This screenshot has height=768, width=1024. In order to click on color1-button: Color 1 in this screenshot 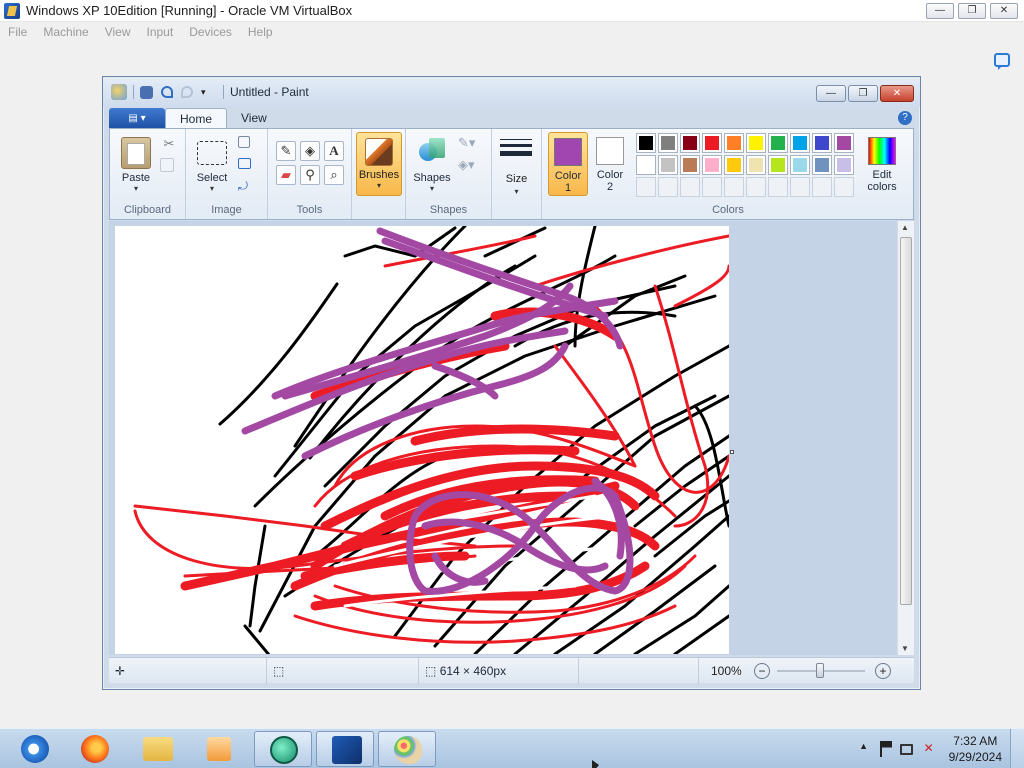, I will do `click(568, 164)`.